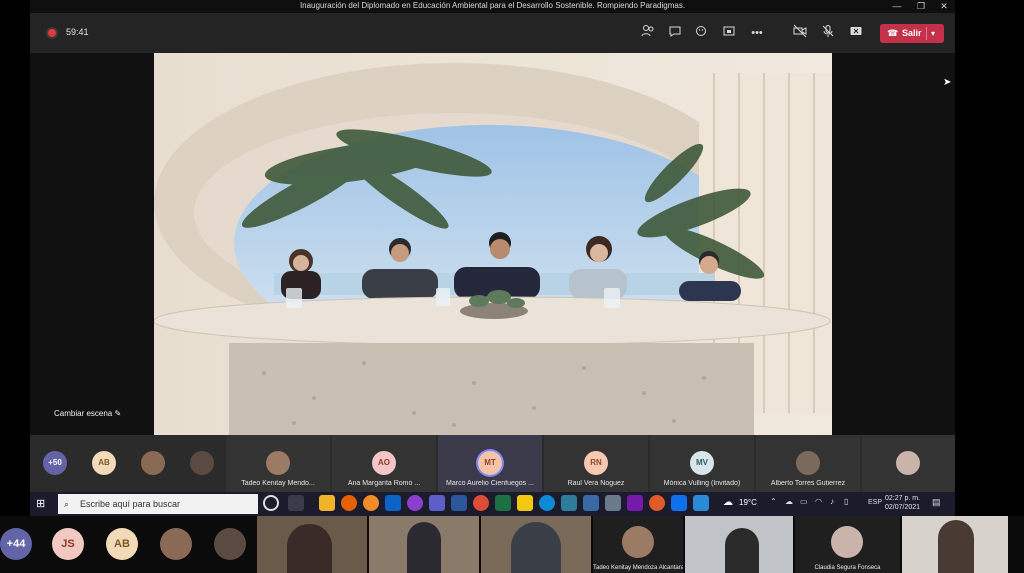 This screenshot has width=1024, height=573. I want to click on mouse-cursor-icon: ➤, so click(947, 82).